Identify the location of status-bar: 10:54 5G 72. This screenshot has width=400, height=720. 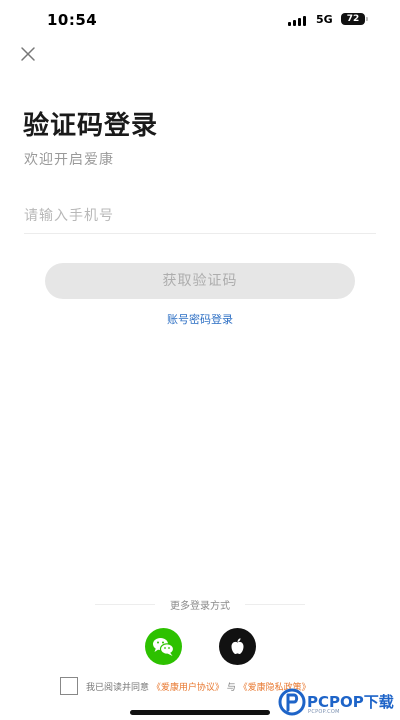
(200, 20).